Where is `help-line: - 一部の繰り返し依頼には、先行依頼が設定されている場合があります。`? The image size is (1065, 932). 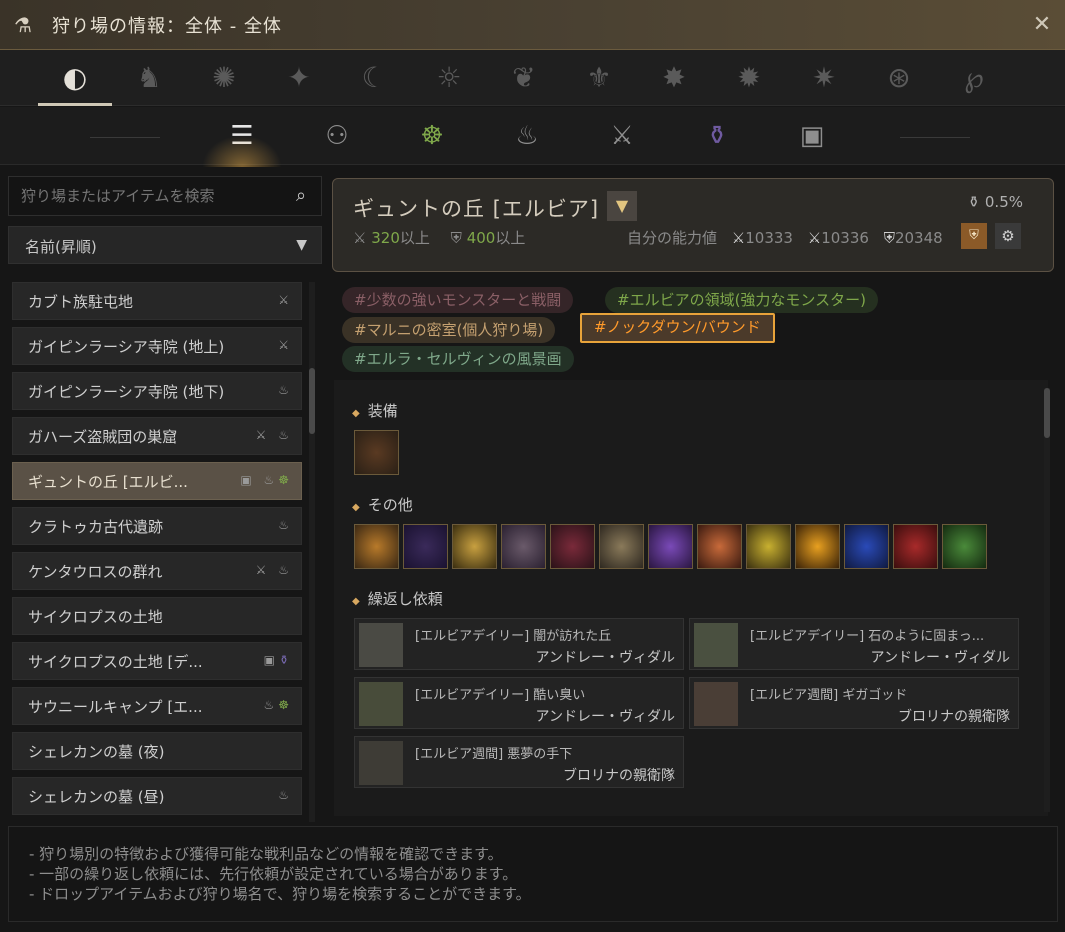 help-line: - 一部の繰り返し依頼には、先行依頼が設定されている場合があります。 is located at coordinates (273, 874).